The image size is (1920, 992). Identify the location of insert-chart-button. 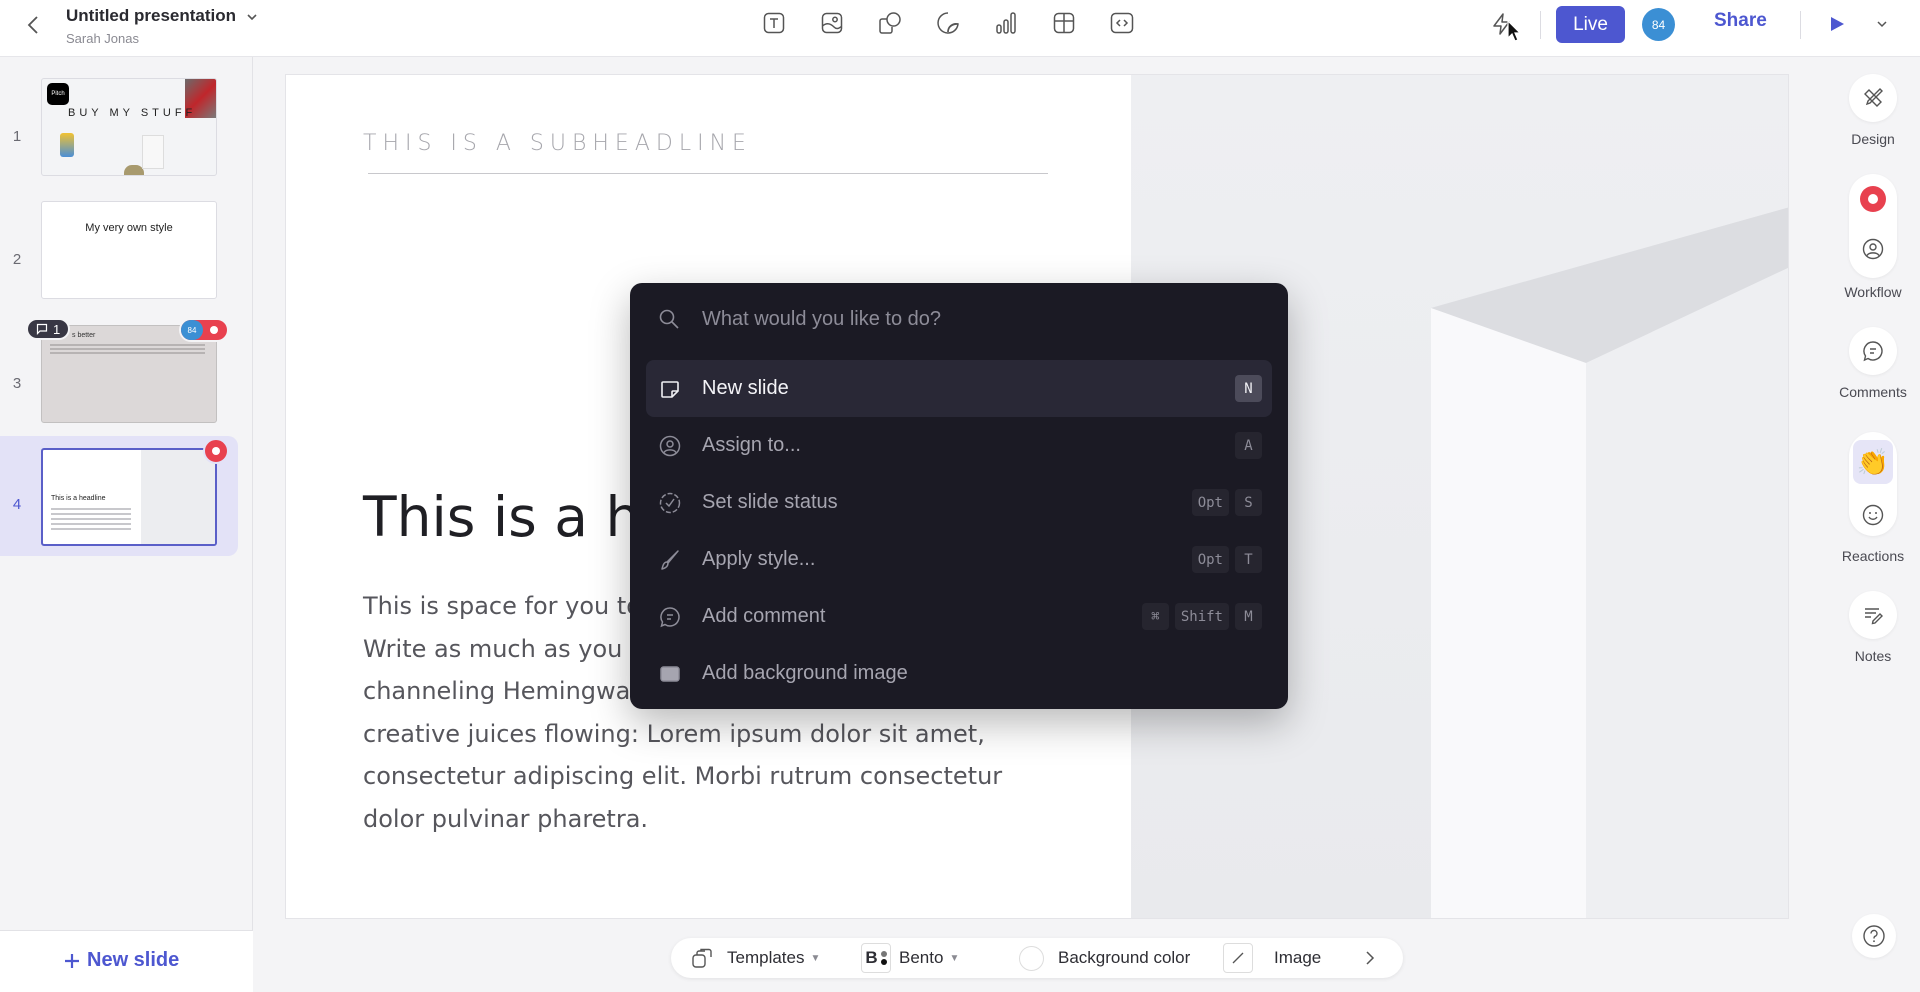
(1006, 23).